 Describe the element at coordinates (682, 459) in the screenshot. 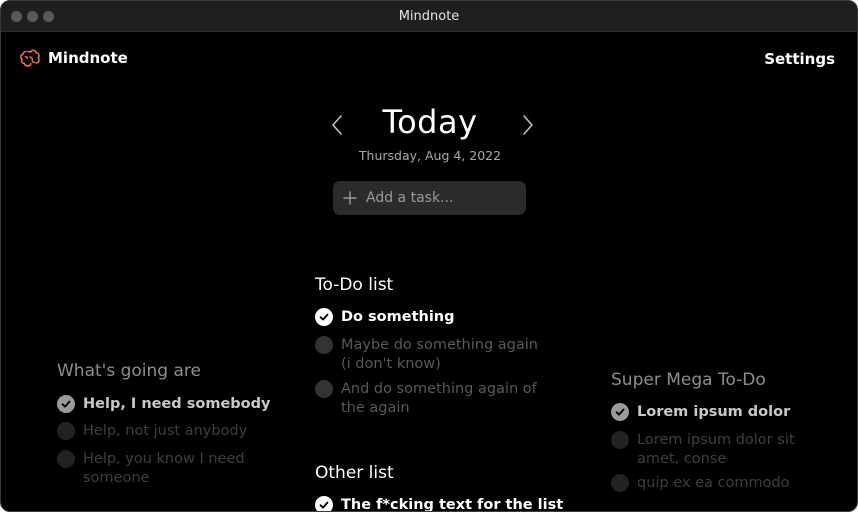

I see `todo-item-line: amet, conse` at that location.